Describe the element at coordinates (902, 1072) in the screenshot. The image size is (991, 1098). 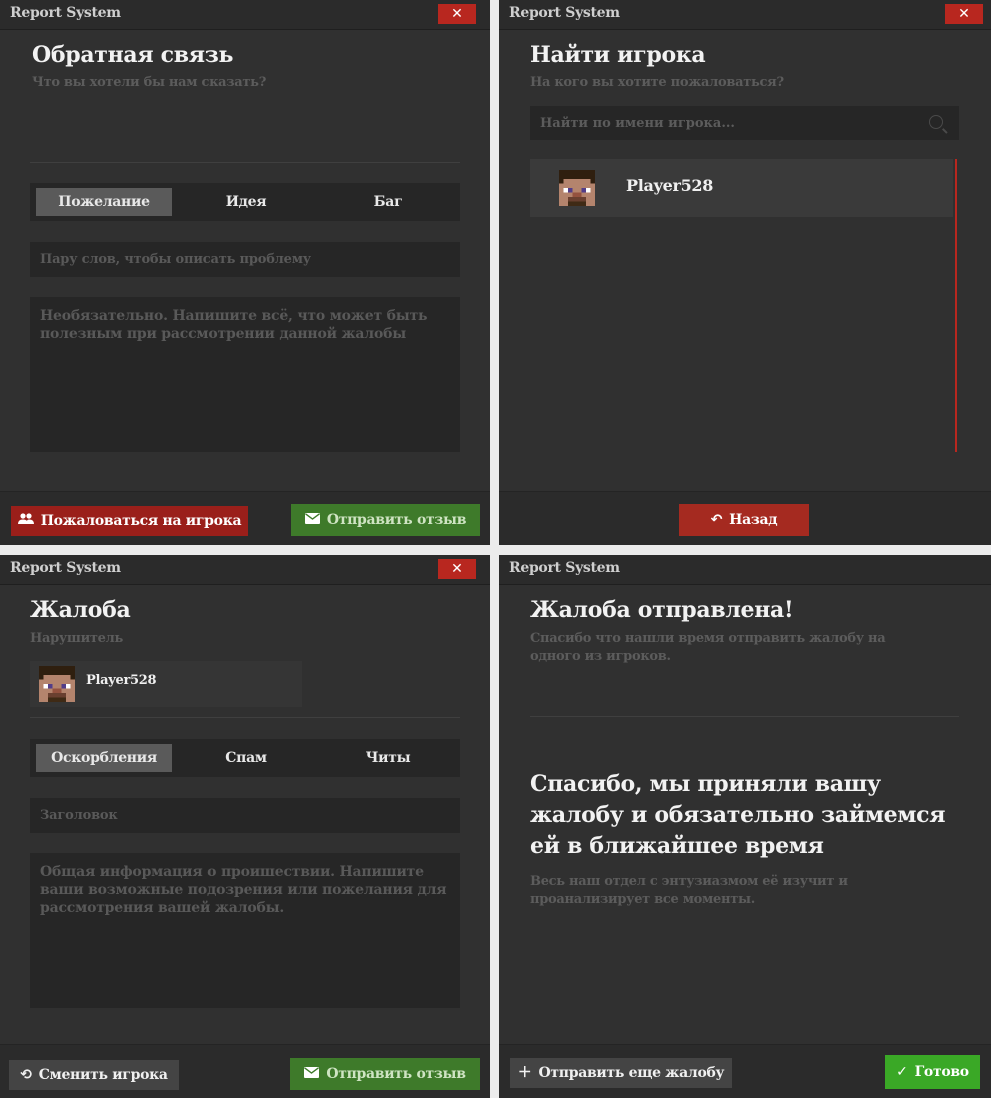
I see `check-icon: ✓` at that location.